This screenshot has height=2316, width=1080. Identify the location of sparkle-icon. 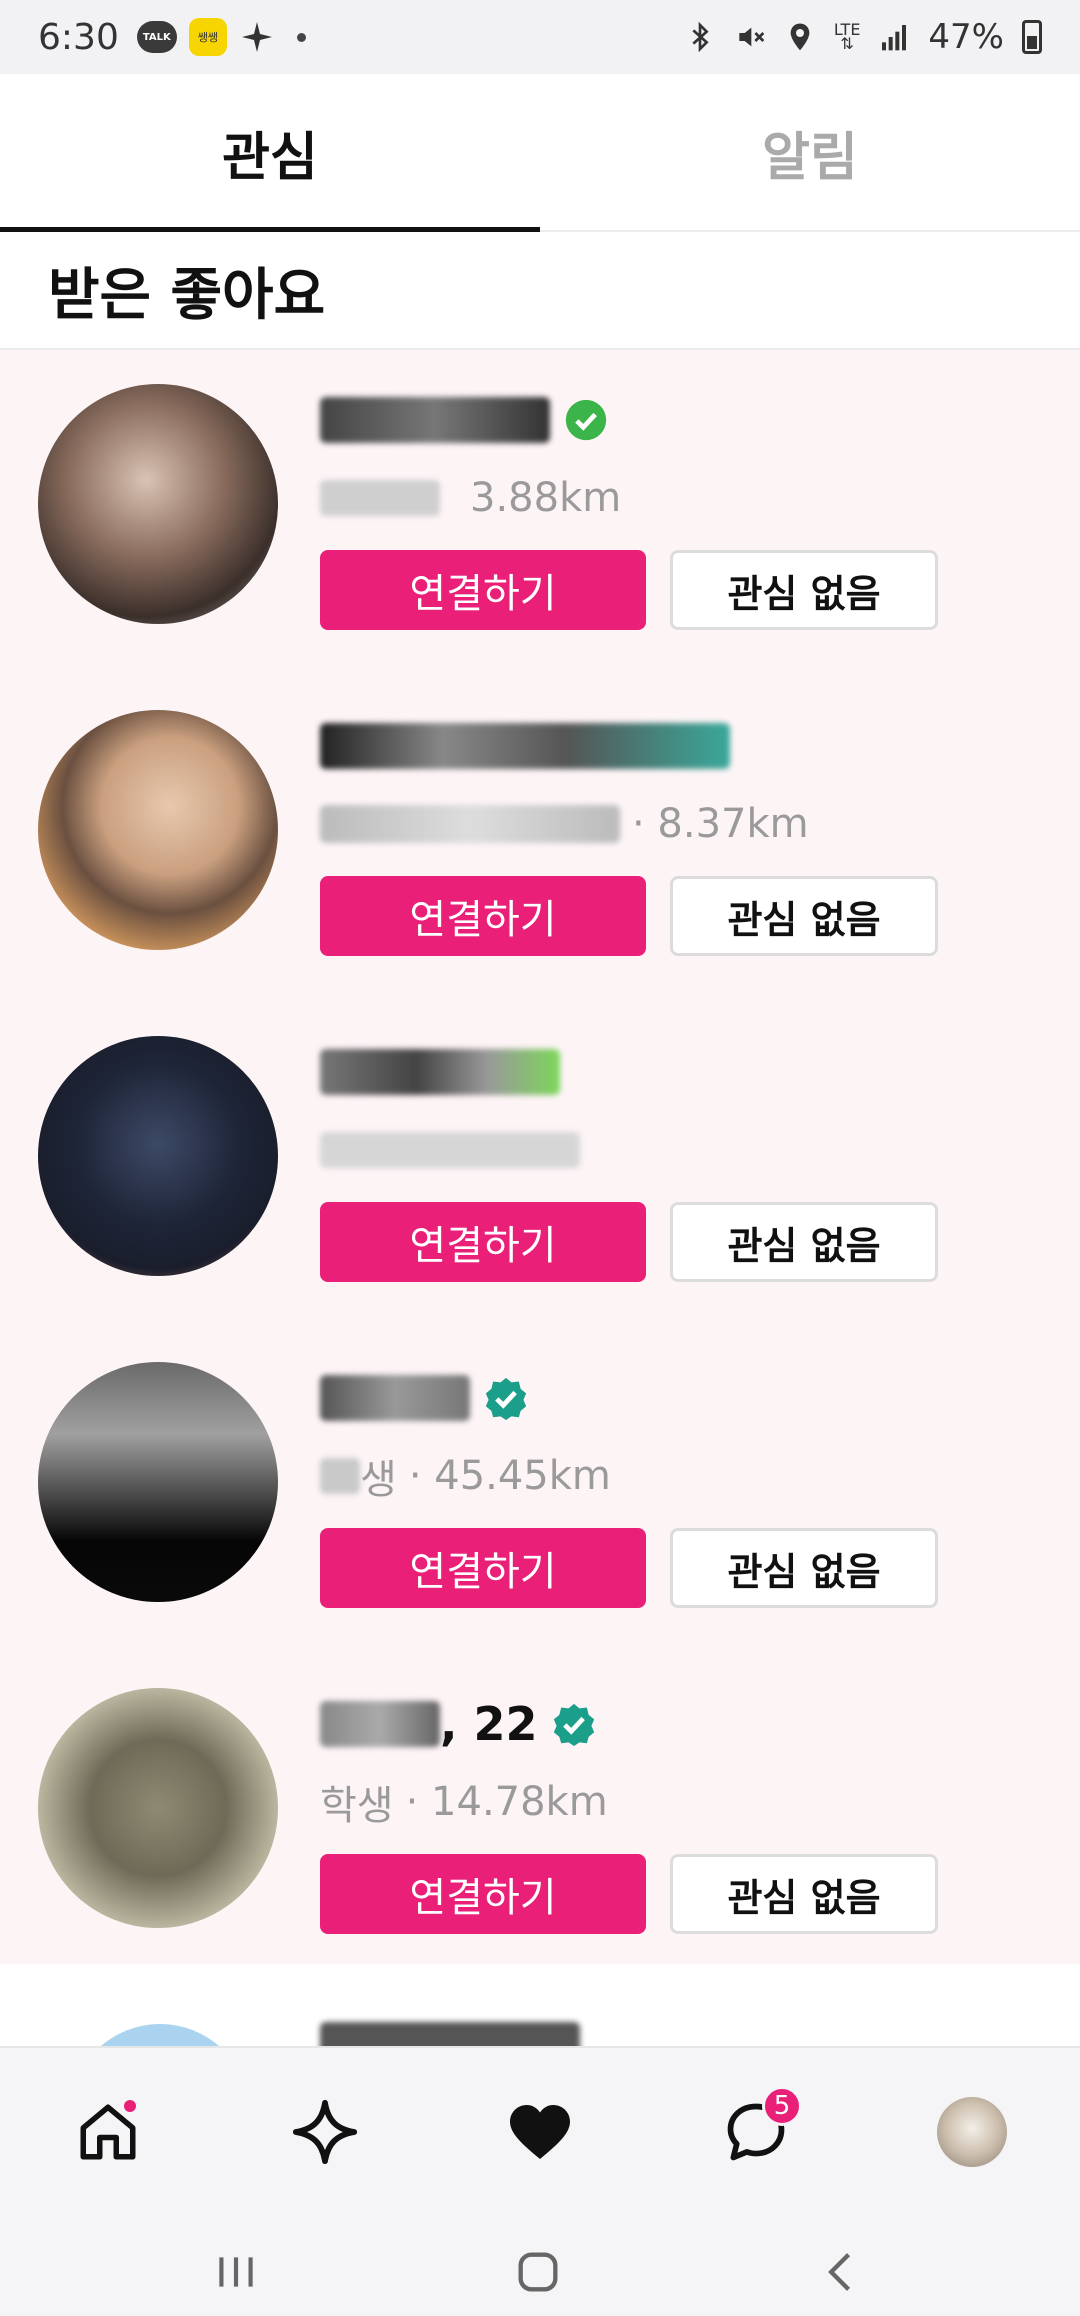
(325, 2132).